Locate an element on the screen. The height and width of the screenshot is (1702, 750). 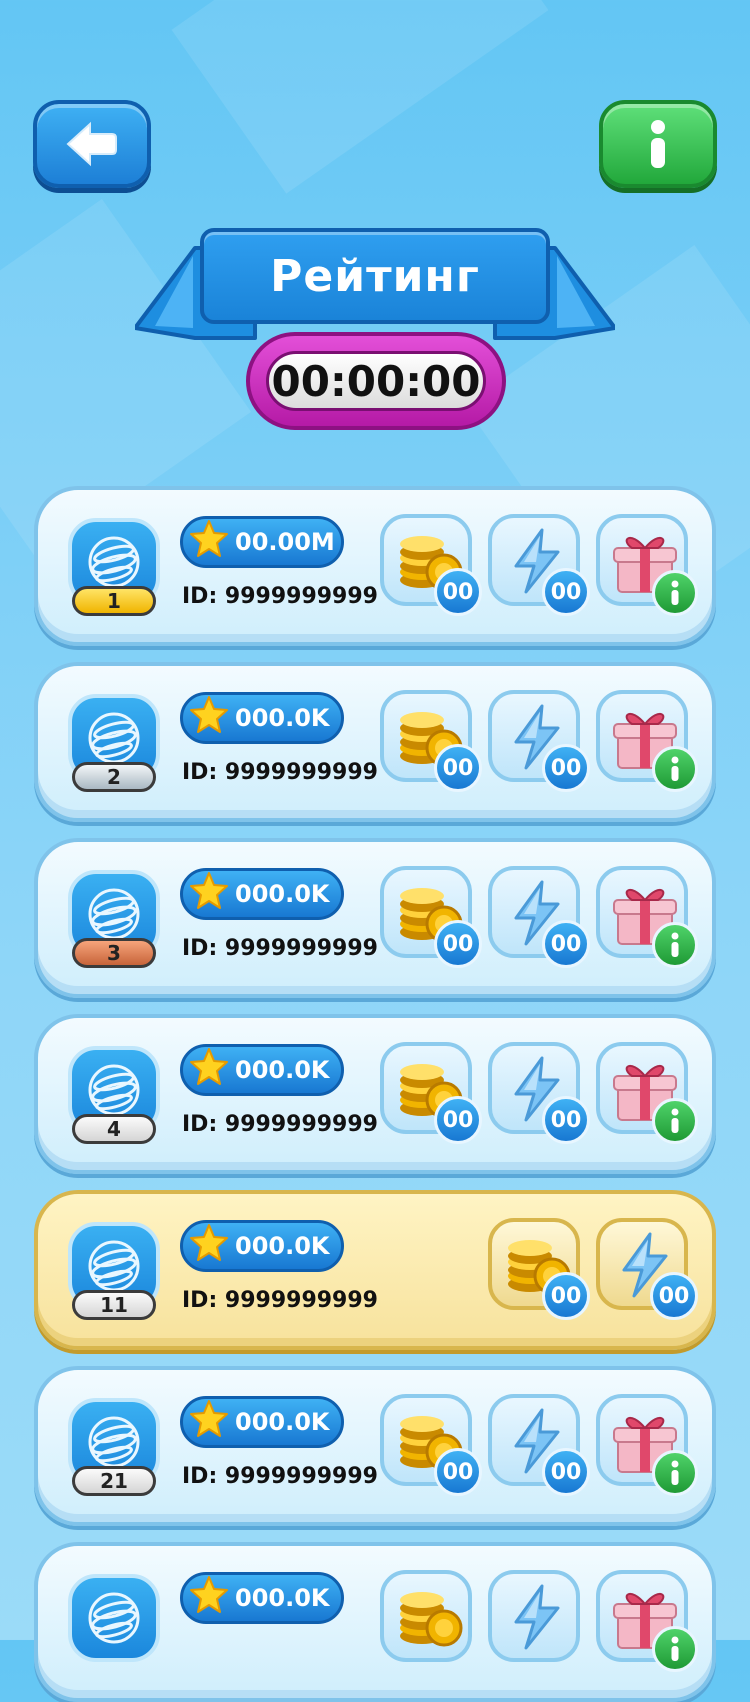
back-arrow-icon is located at coordinates (91, 144).